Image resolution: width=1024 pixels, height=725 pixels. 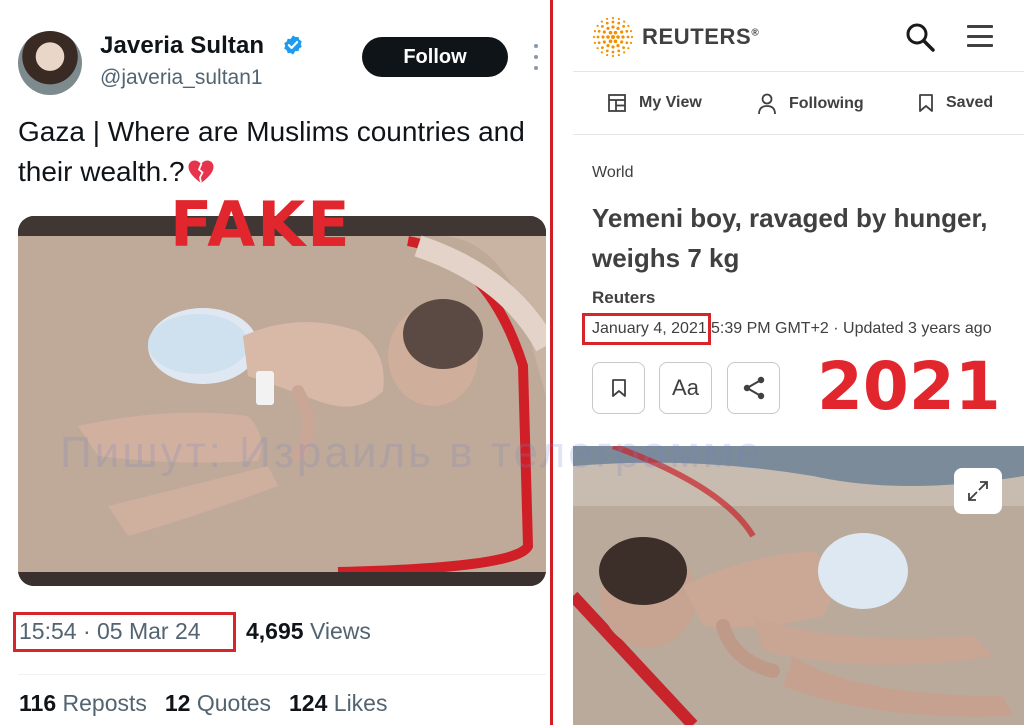 I want to click on reuters-header: REUTERS®, so click(x=798, y=36).